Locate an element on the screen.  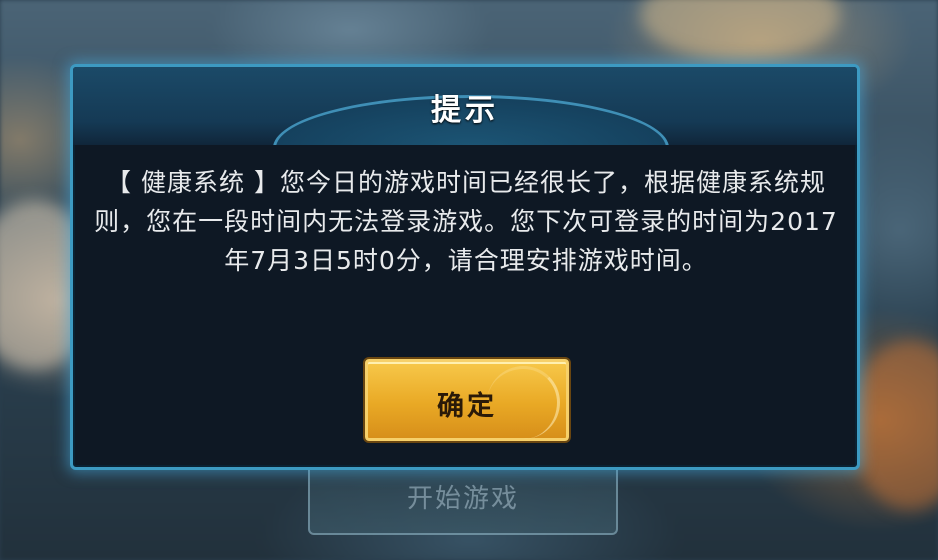
dialog-title: 提示 is located at coordinates (465, 110).